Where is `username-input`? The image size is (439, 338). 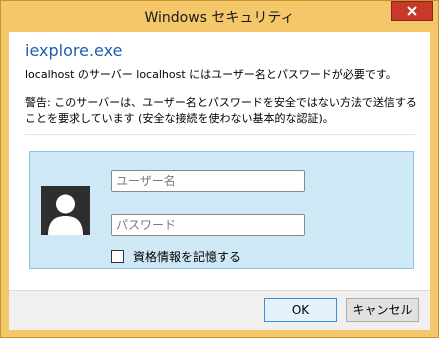
username-input is located at coordinates (208, 181).